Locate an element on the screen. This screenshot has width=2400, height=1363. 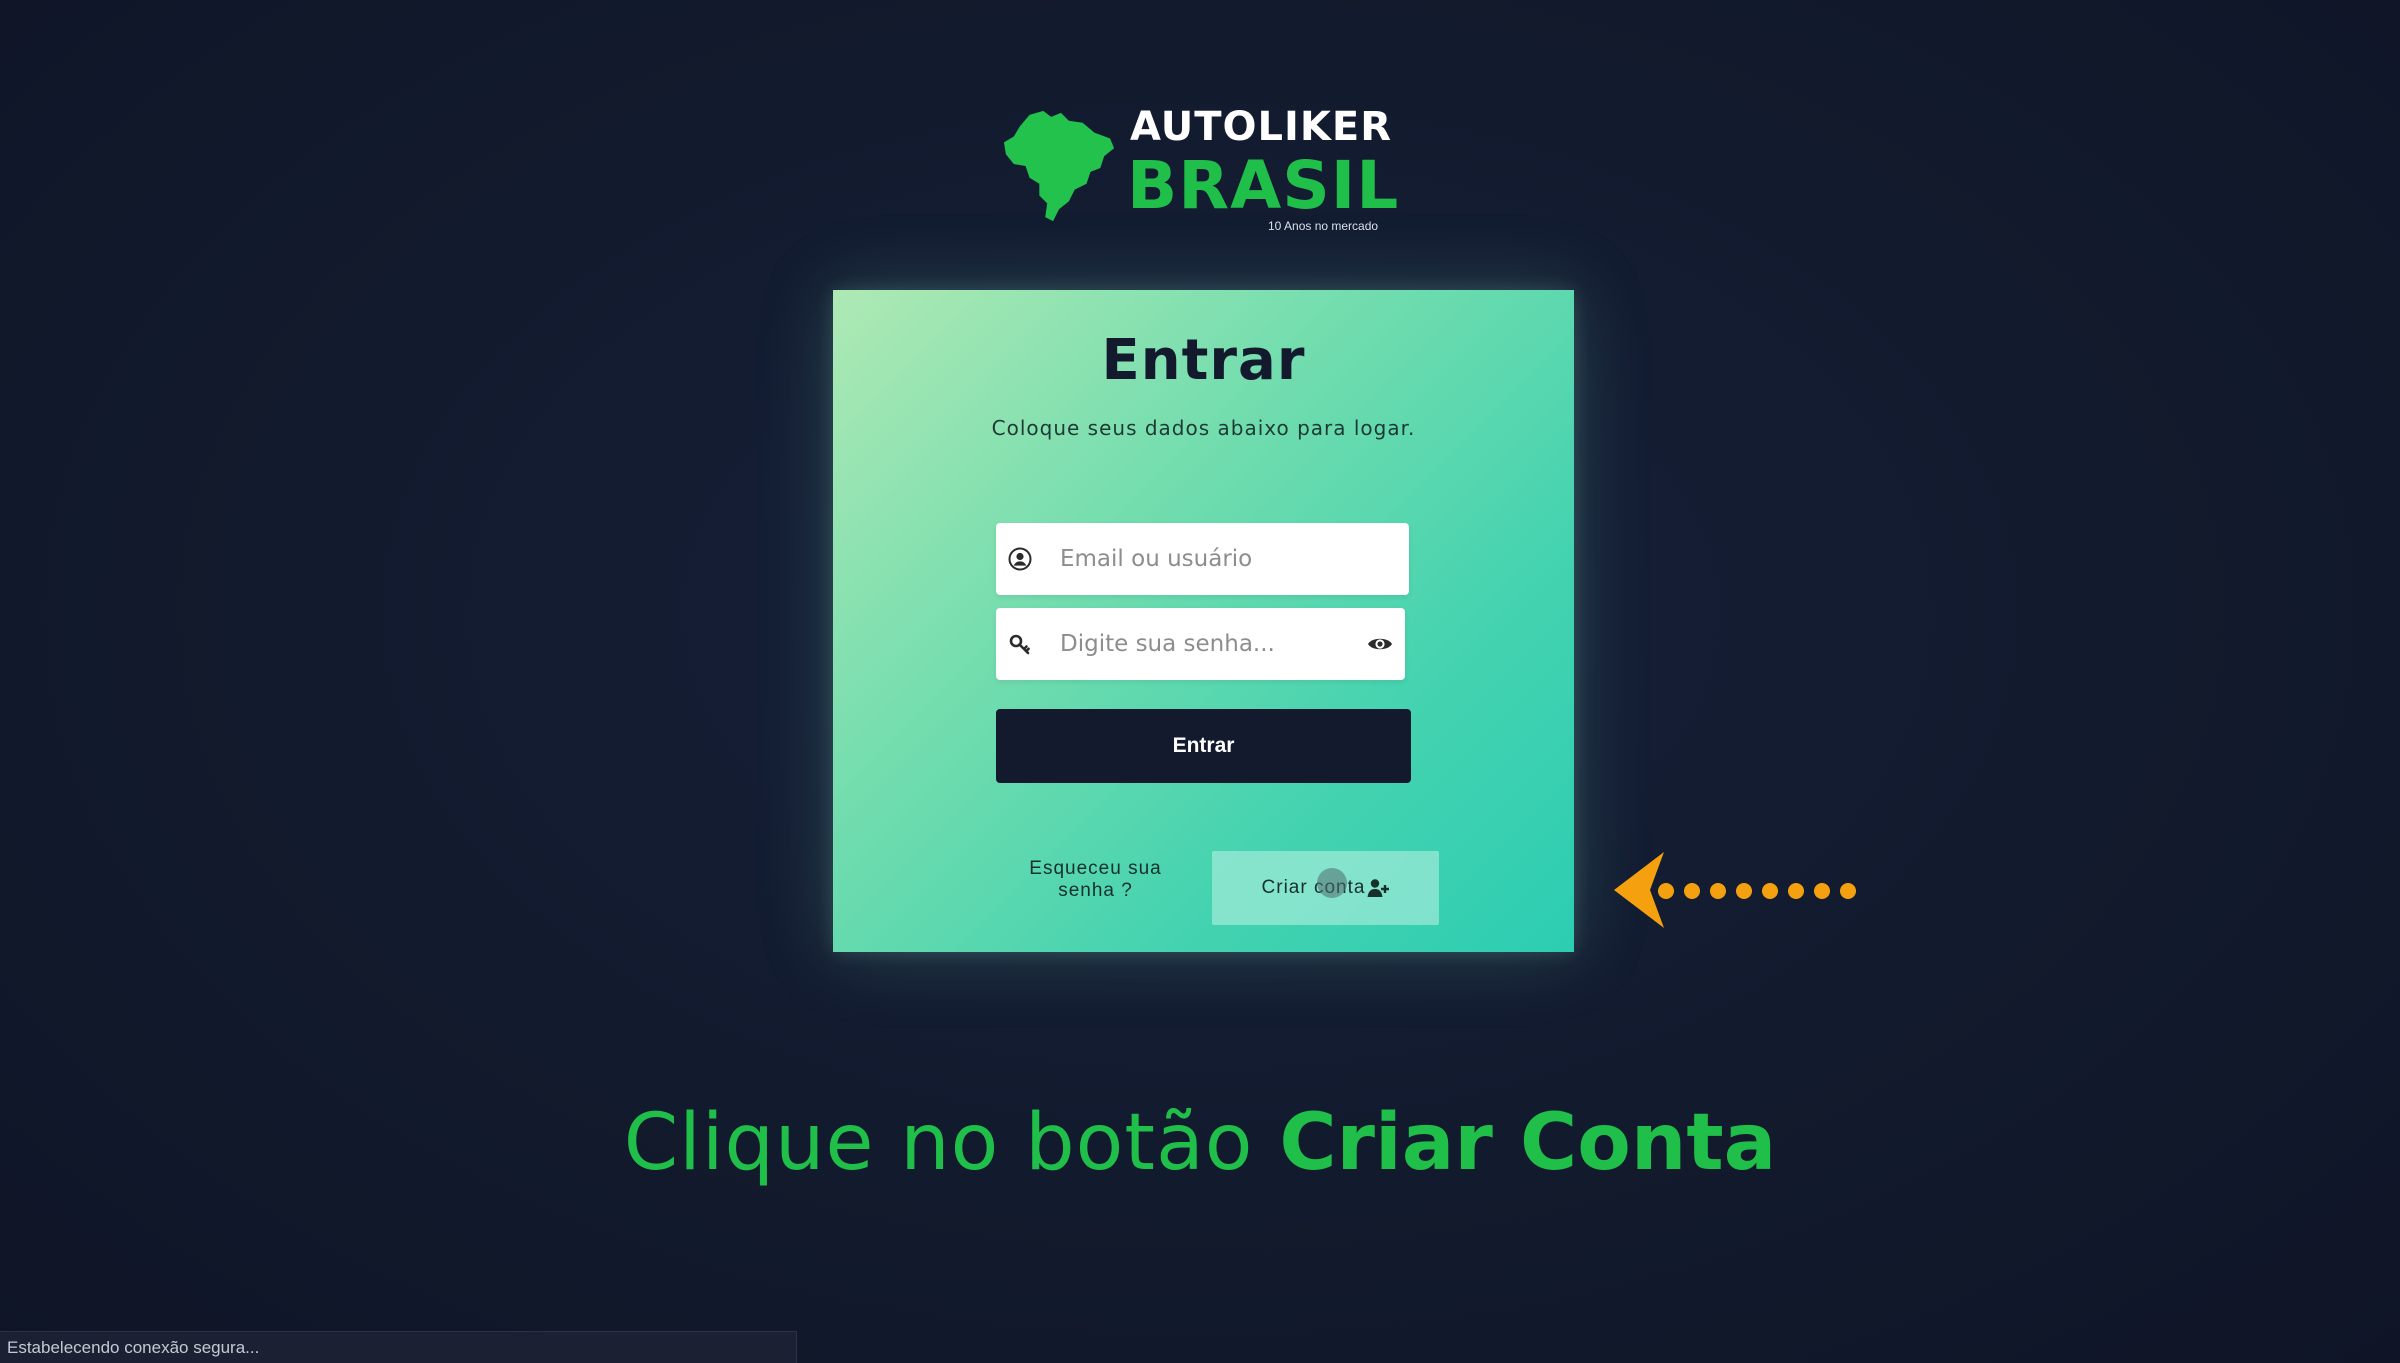
password-field is located at coordinates (1200, 644).